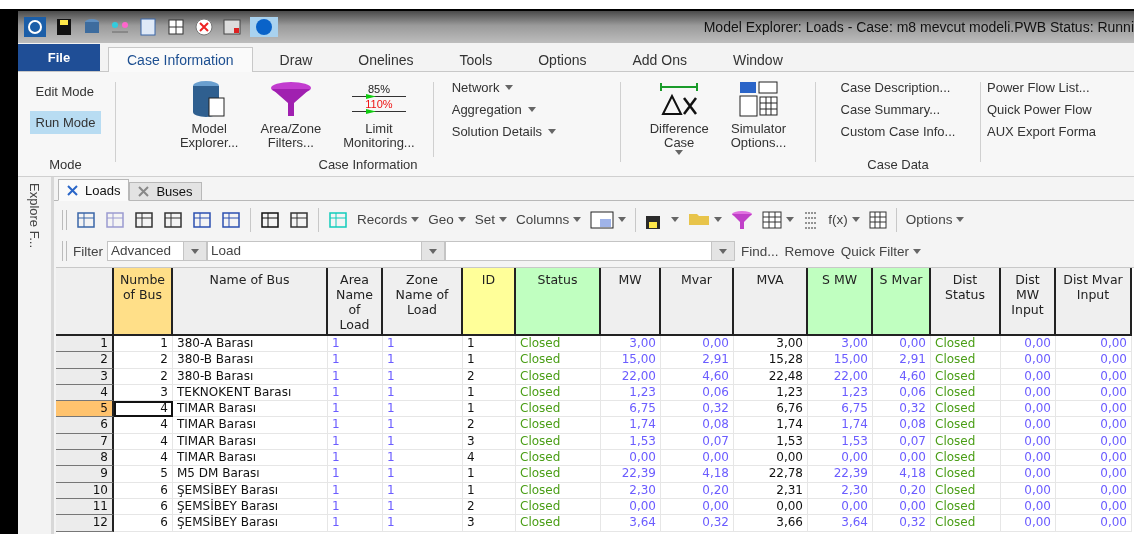 This screenshot has height=534, width=1134. I want to click on column-header: Status, so click(558, 302).